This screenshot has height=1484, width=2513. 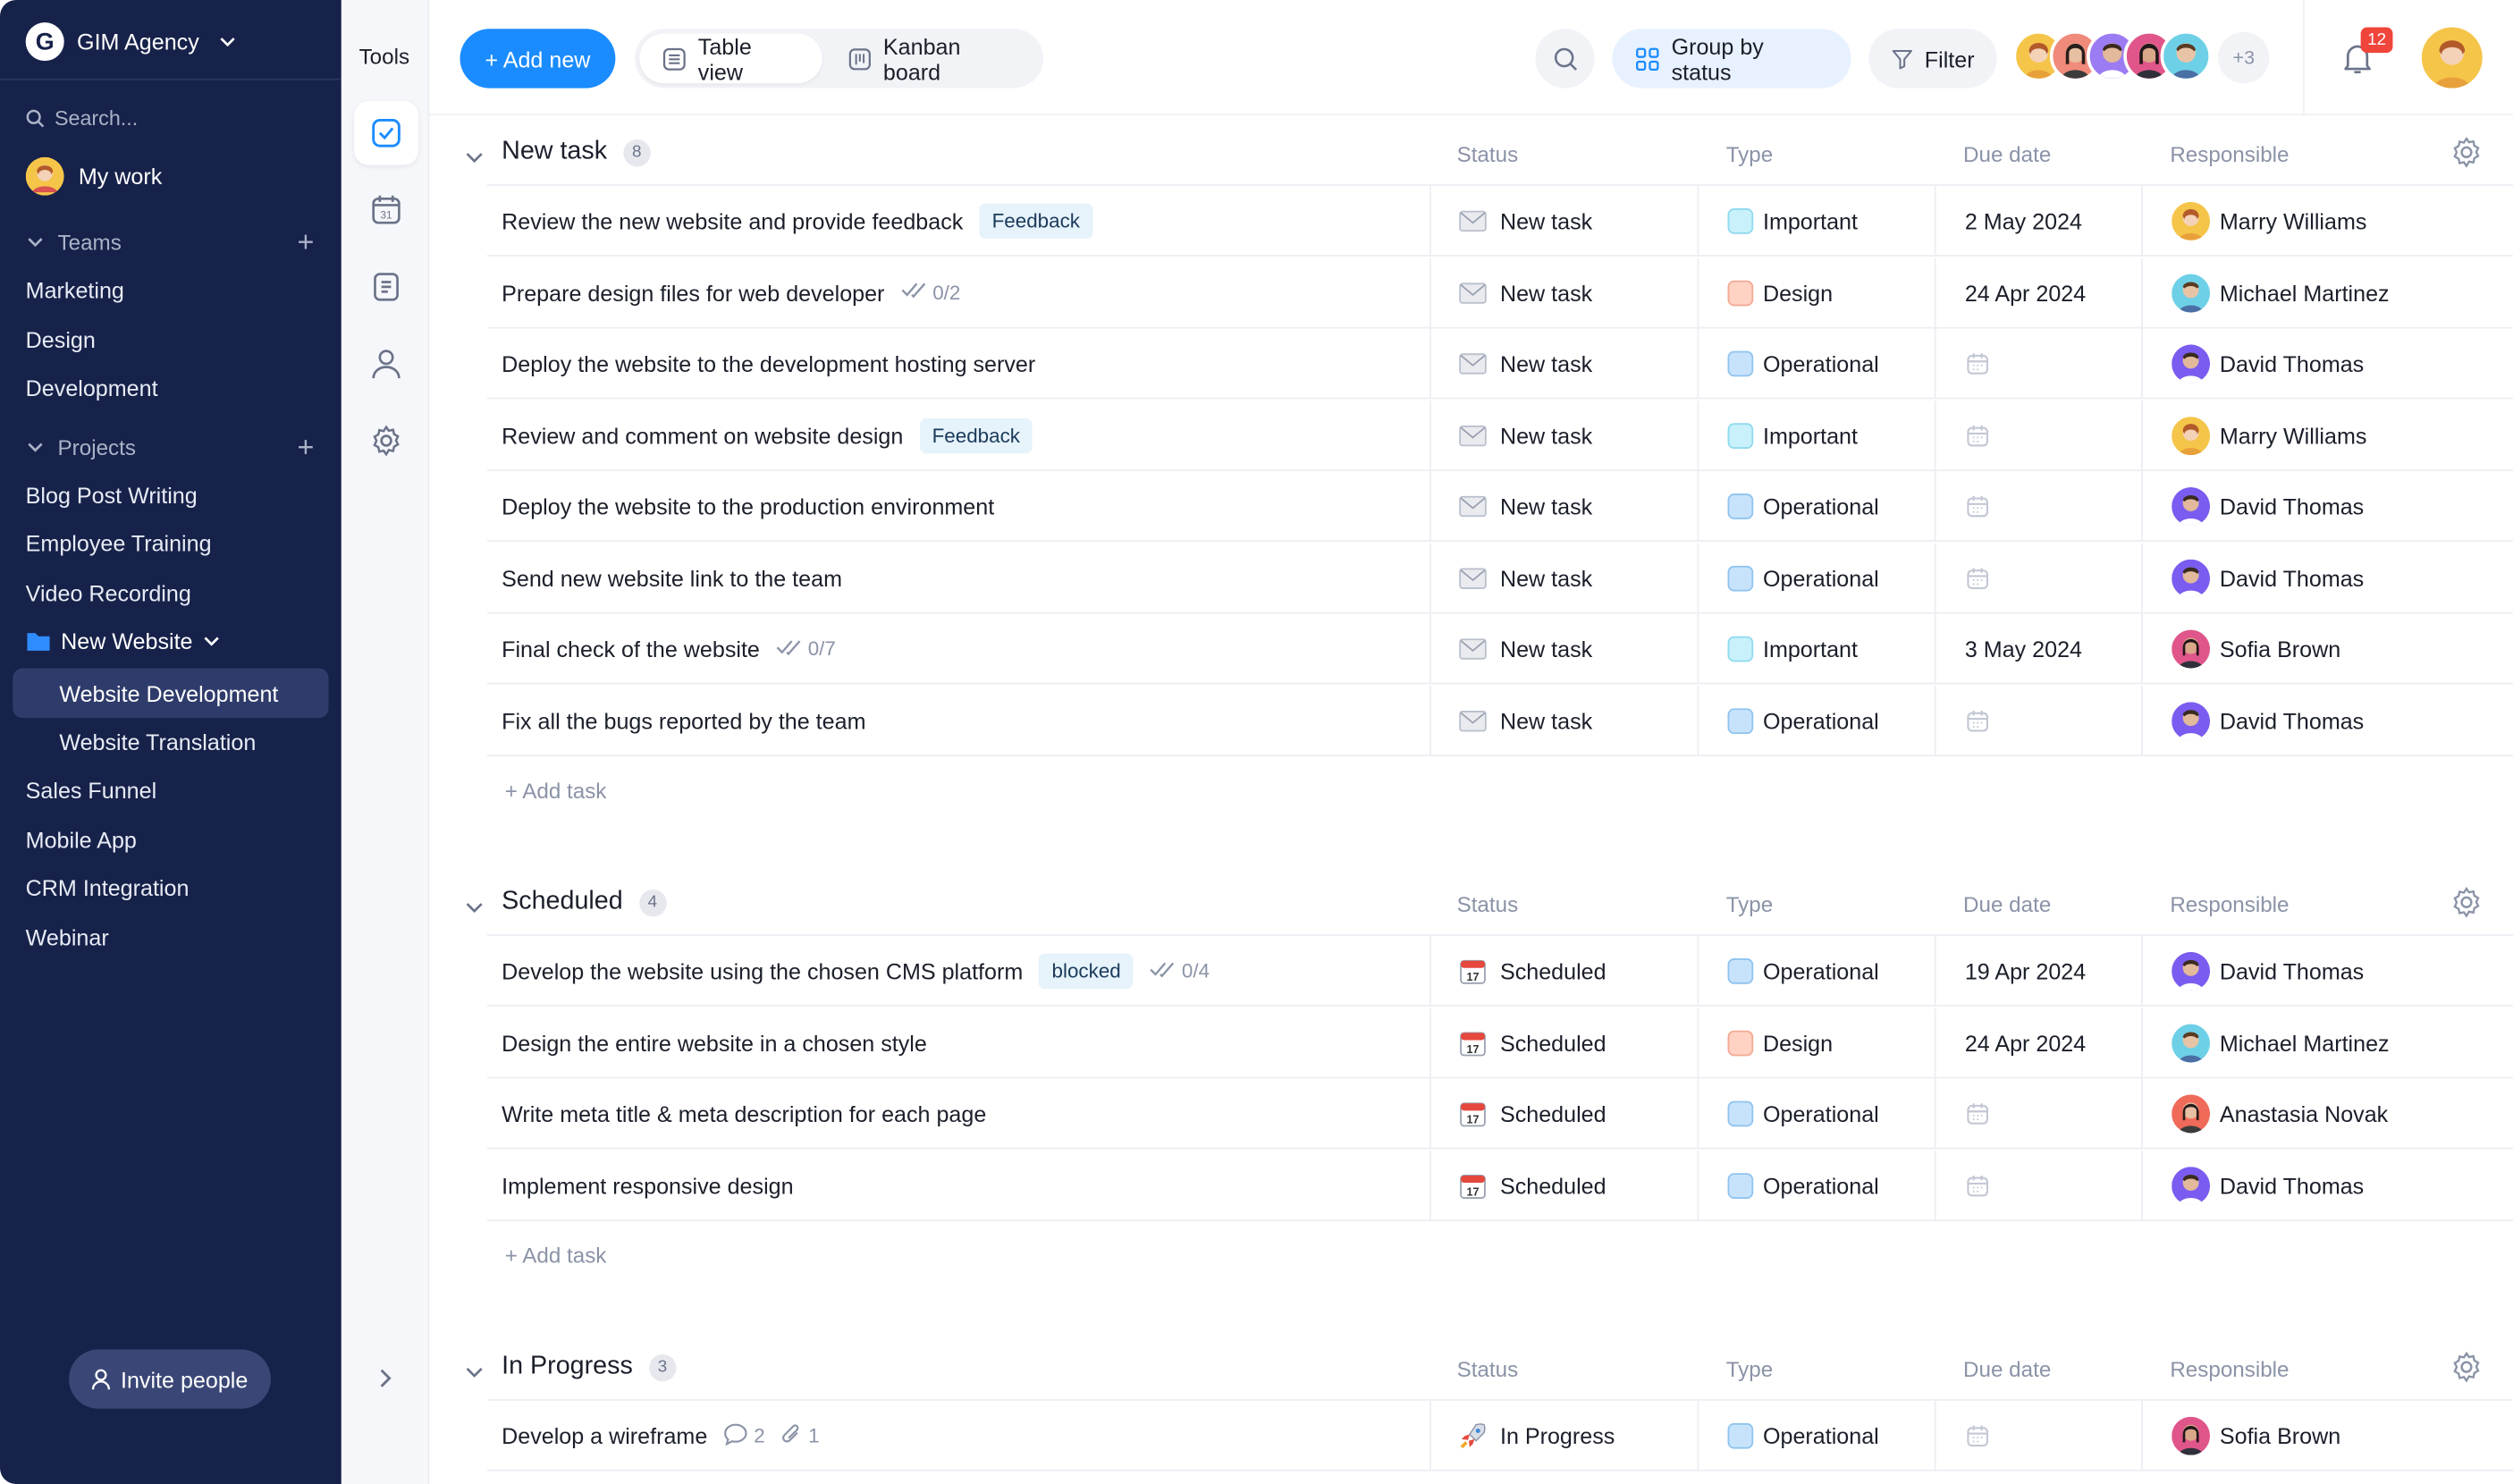 What do you see at coordinates (306, 242) in the screenshot?
I see `add-team-icon: +` at bounding box center [306, 242].